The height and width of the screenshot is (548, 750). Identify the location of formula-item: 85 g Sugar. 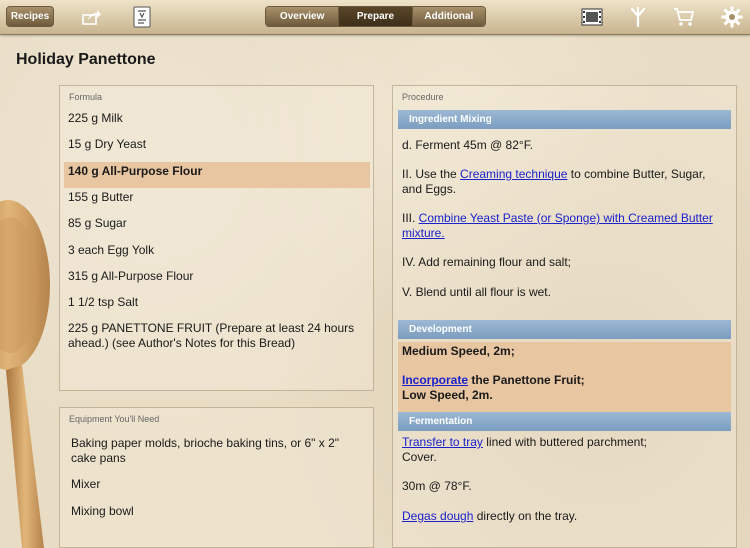
(217, 223).